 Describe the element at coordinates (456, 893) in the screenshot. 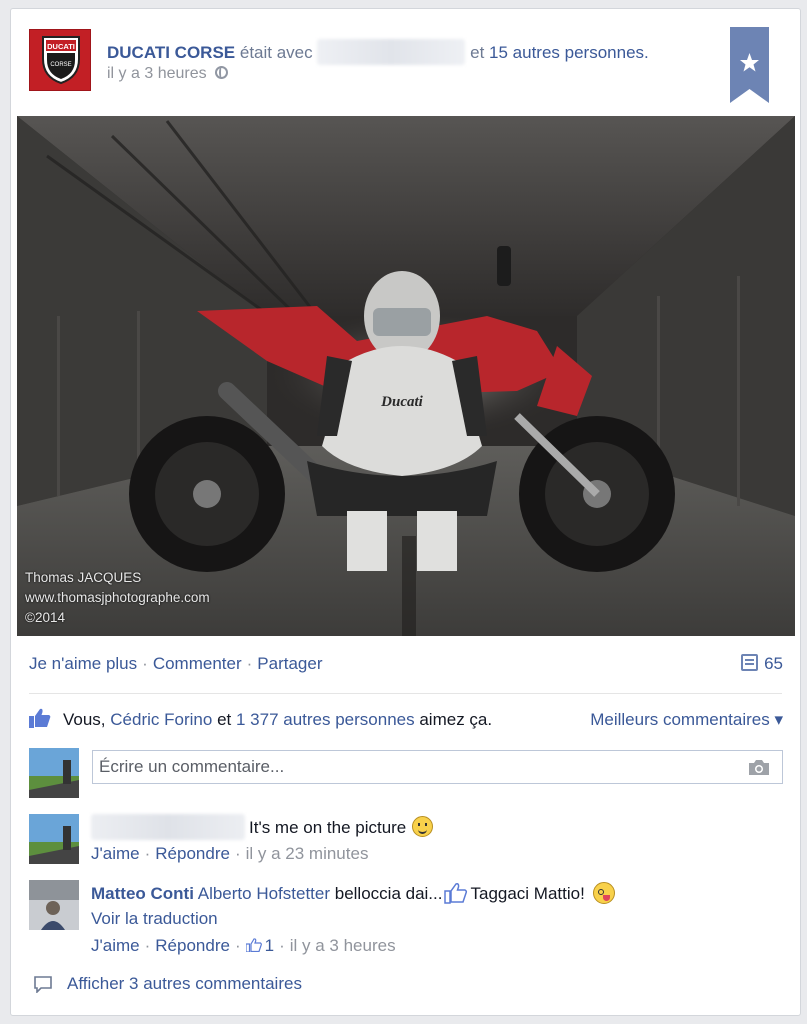

I see `like-emoji-icon` at that location.